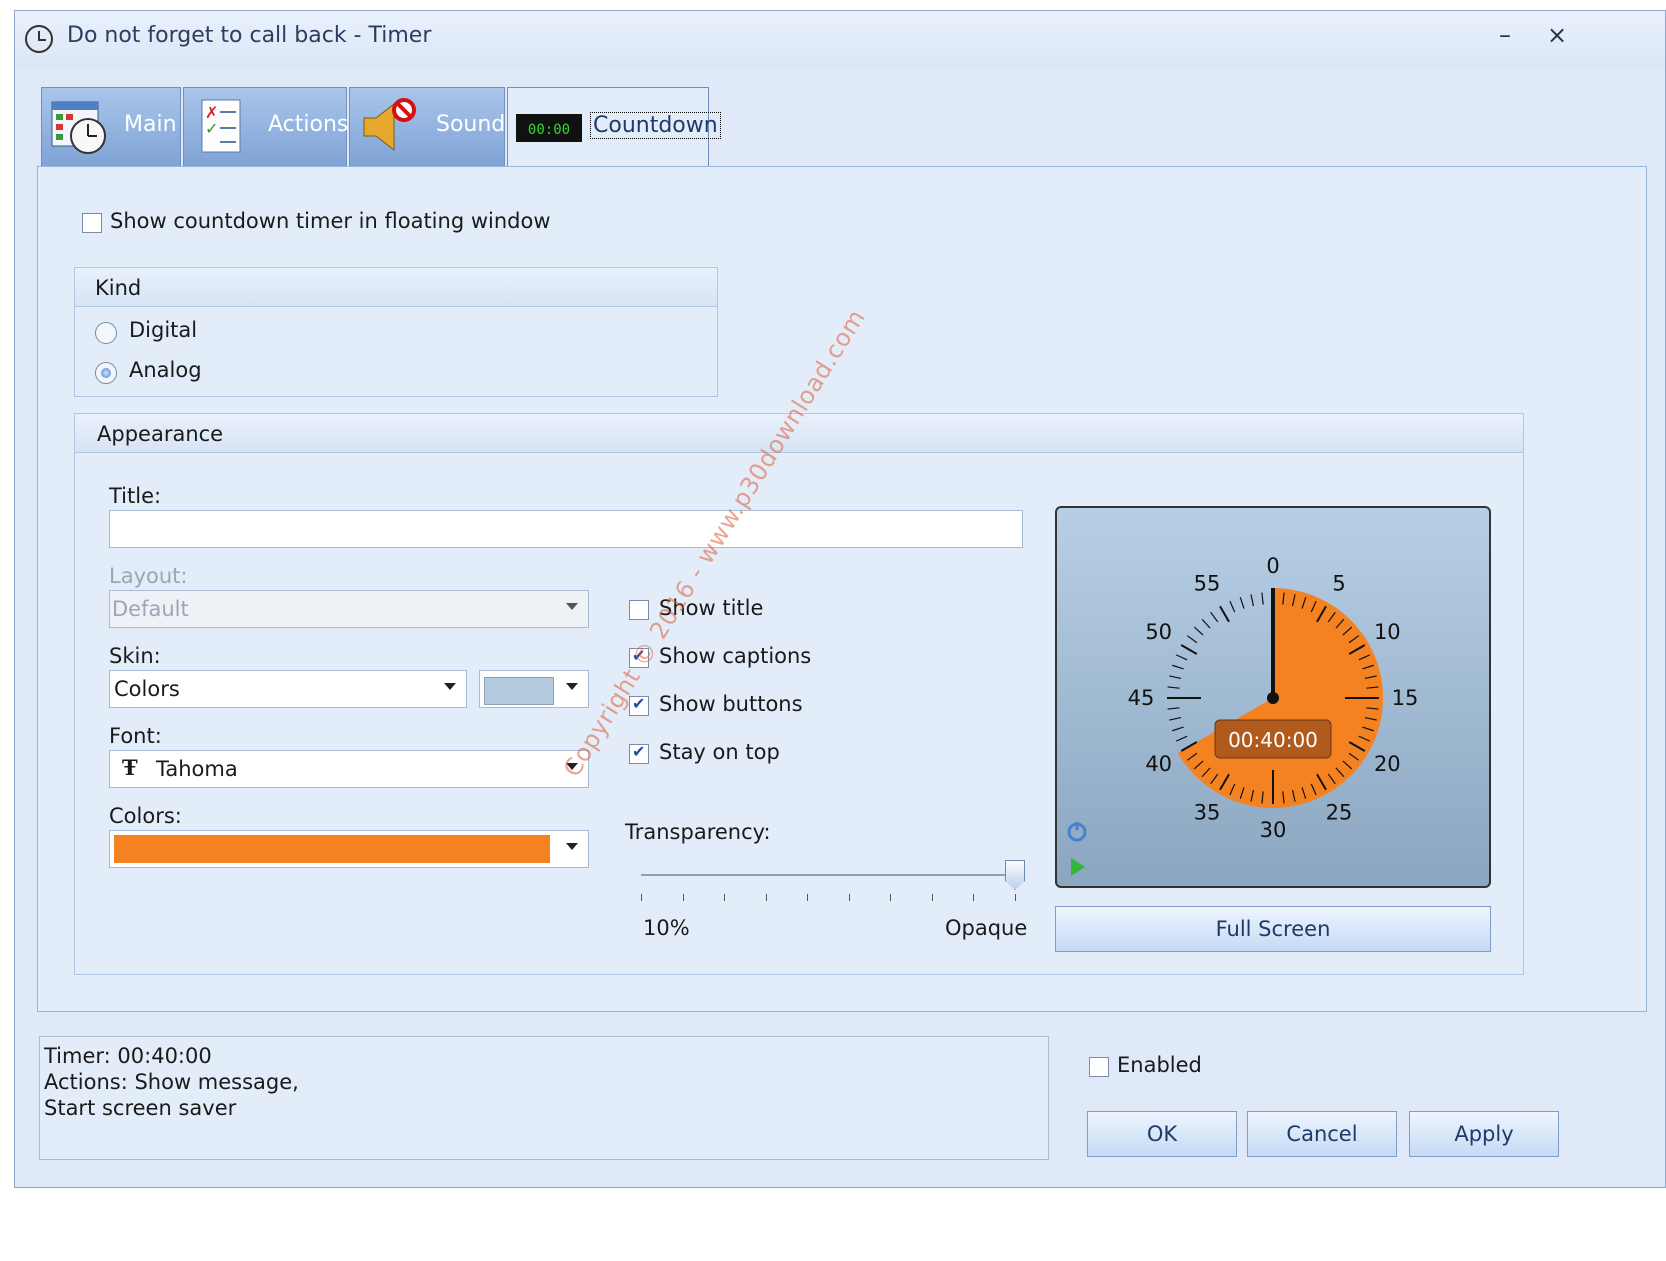 The height and width of the screenshot is (1261, 1666). What do you see at coordinates (986, 928) in the screenshot?
I see `transparency-max-label: Opaque` at bounding box center [986, 928].